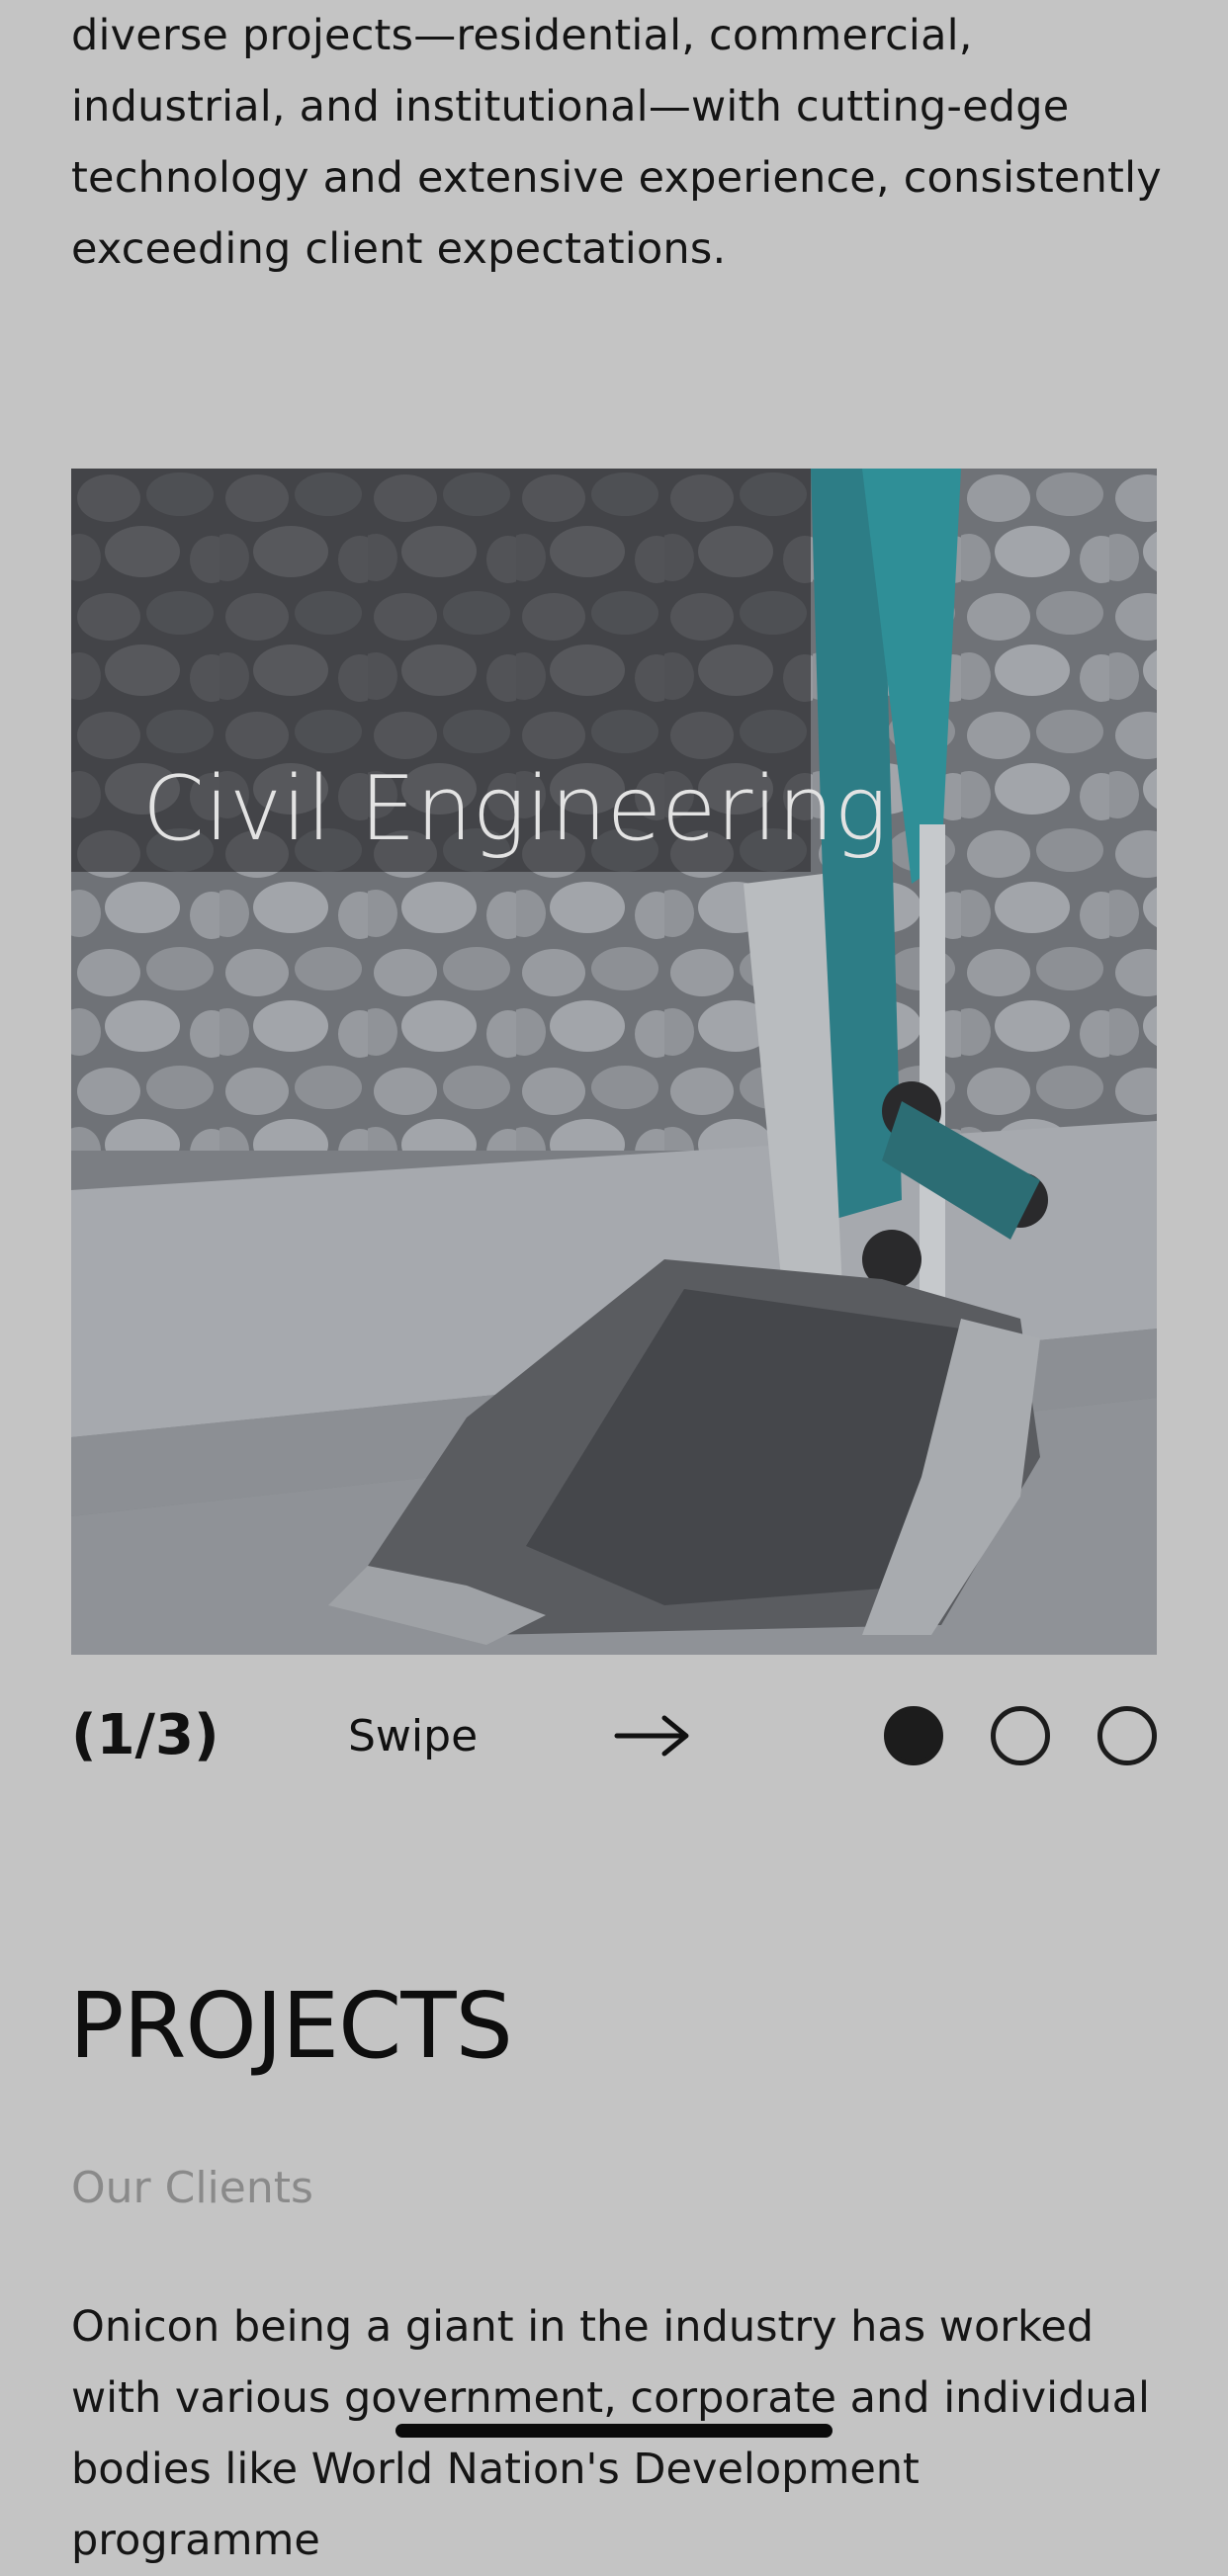  I want to click on carousel-pager: (1/3) Swipe, so click(614, 1735).